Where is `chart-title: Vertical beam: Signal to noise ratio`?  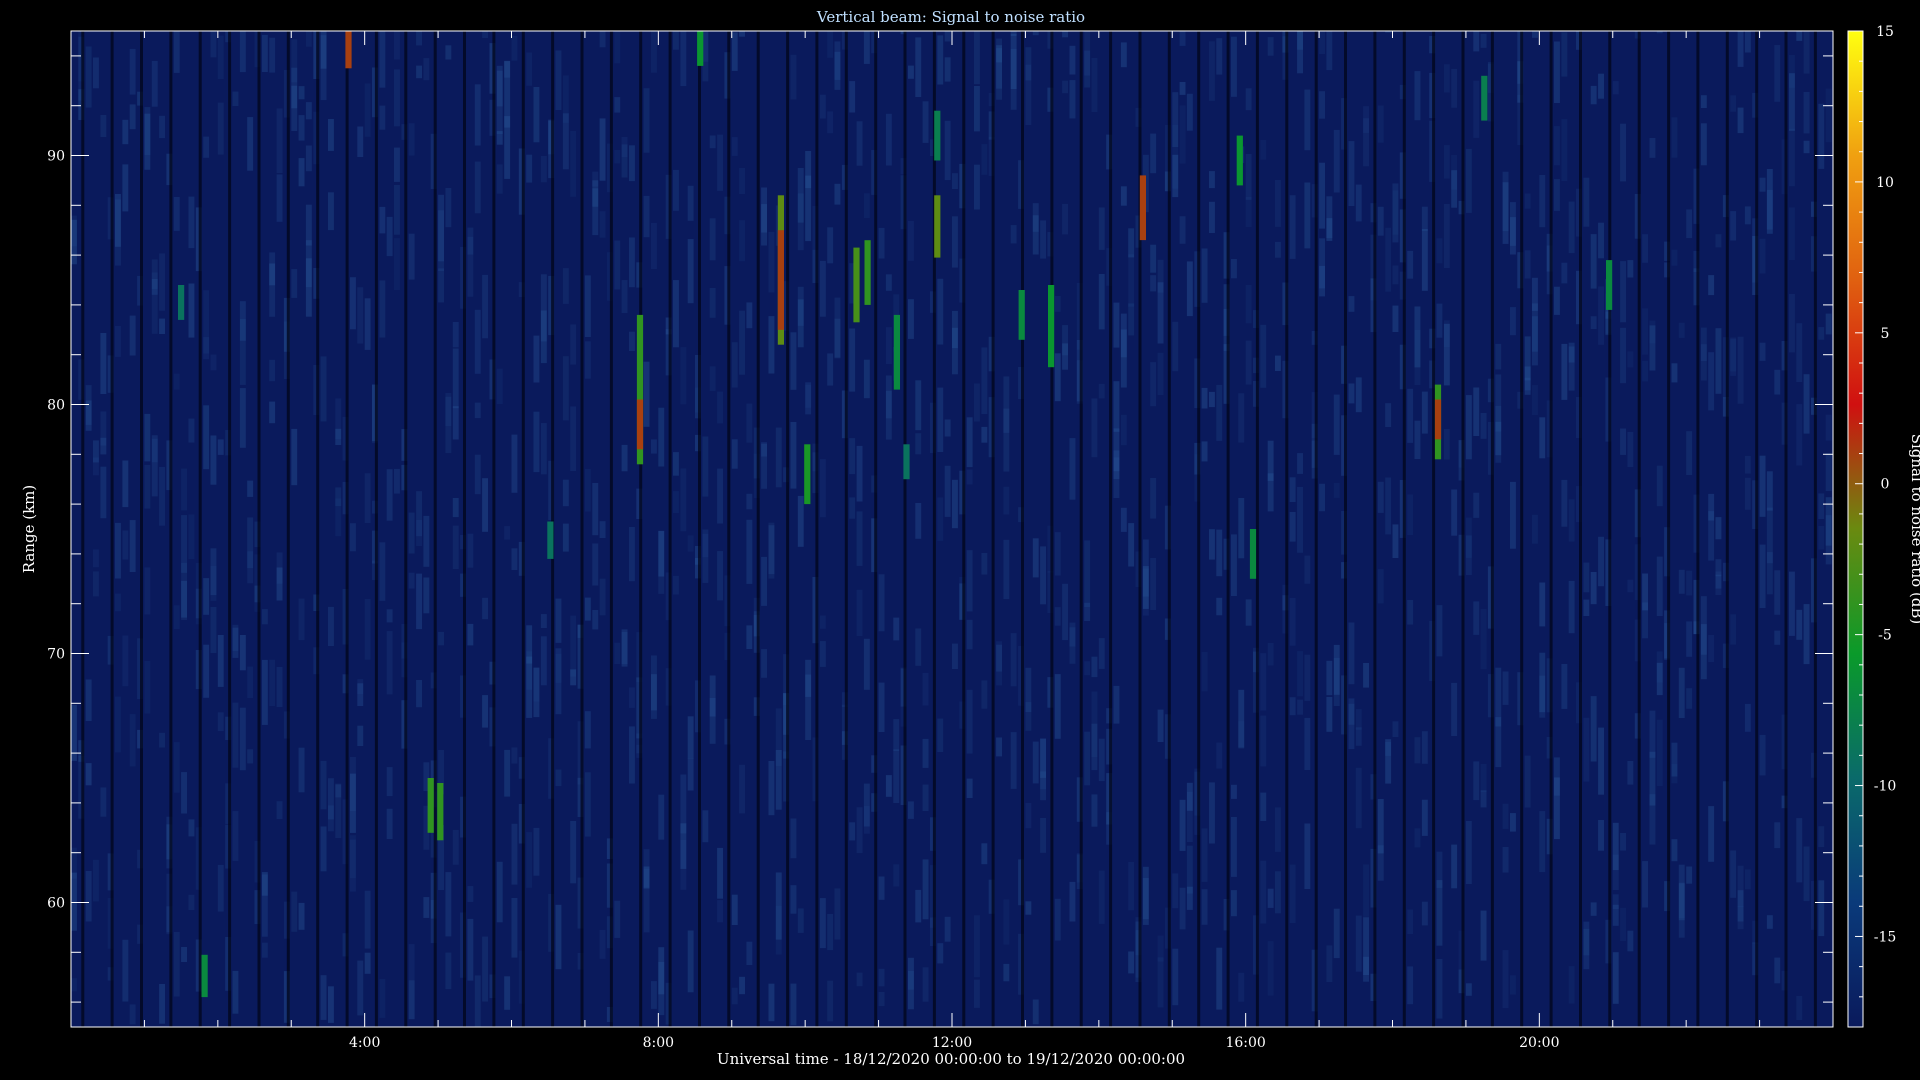 chart-title: Vertical beam: Signal to noise ratio is located at coordinates (950, 17).